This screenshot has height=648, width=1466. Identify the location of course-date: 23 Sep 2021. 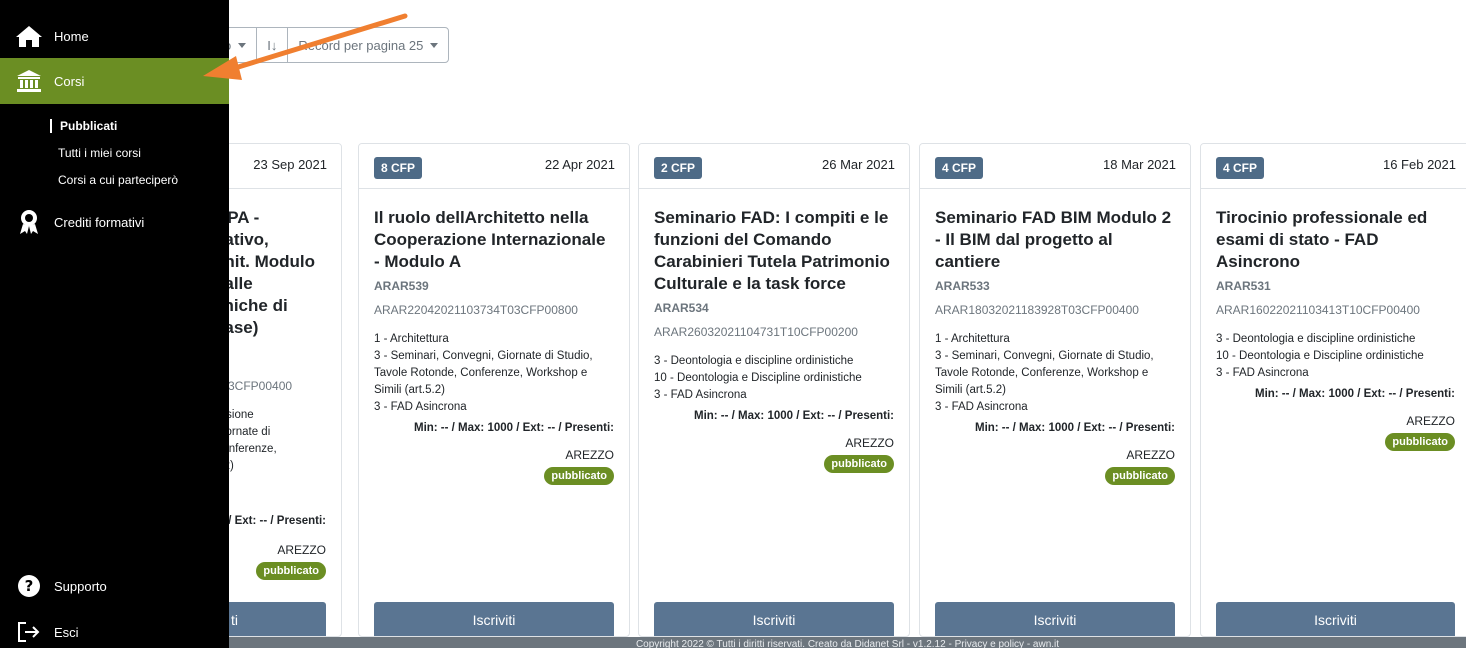
(290, 164).